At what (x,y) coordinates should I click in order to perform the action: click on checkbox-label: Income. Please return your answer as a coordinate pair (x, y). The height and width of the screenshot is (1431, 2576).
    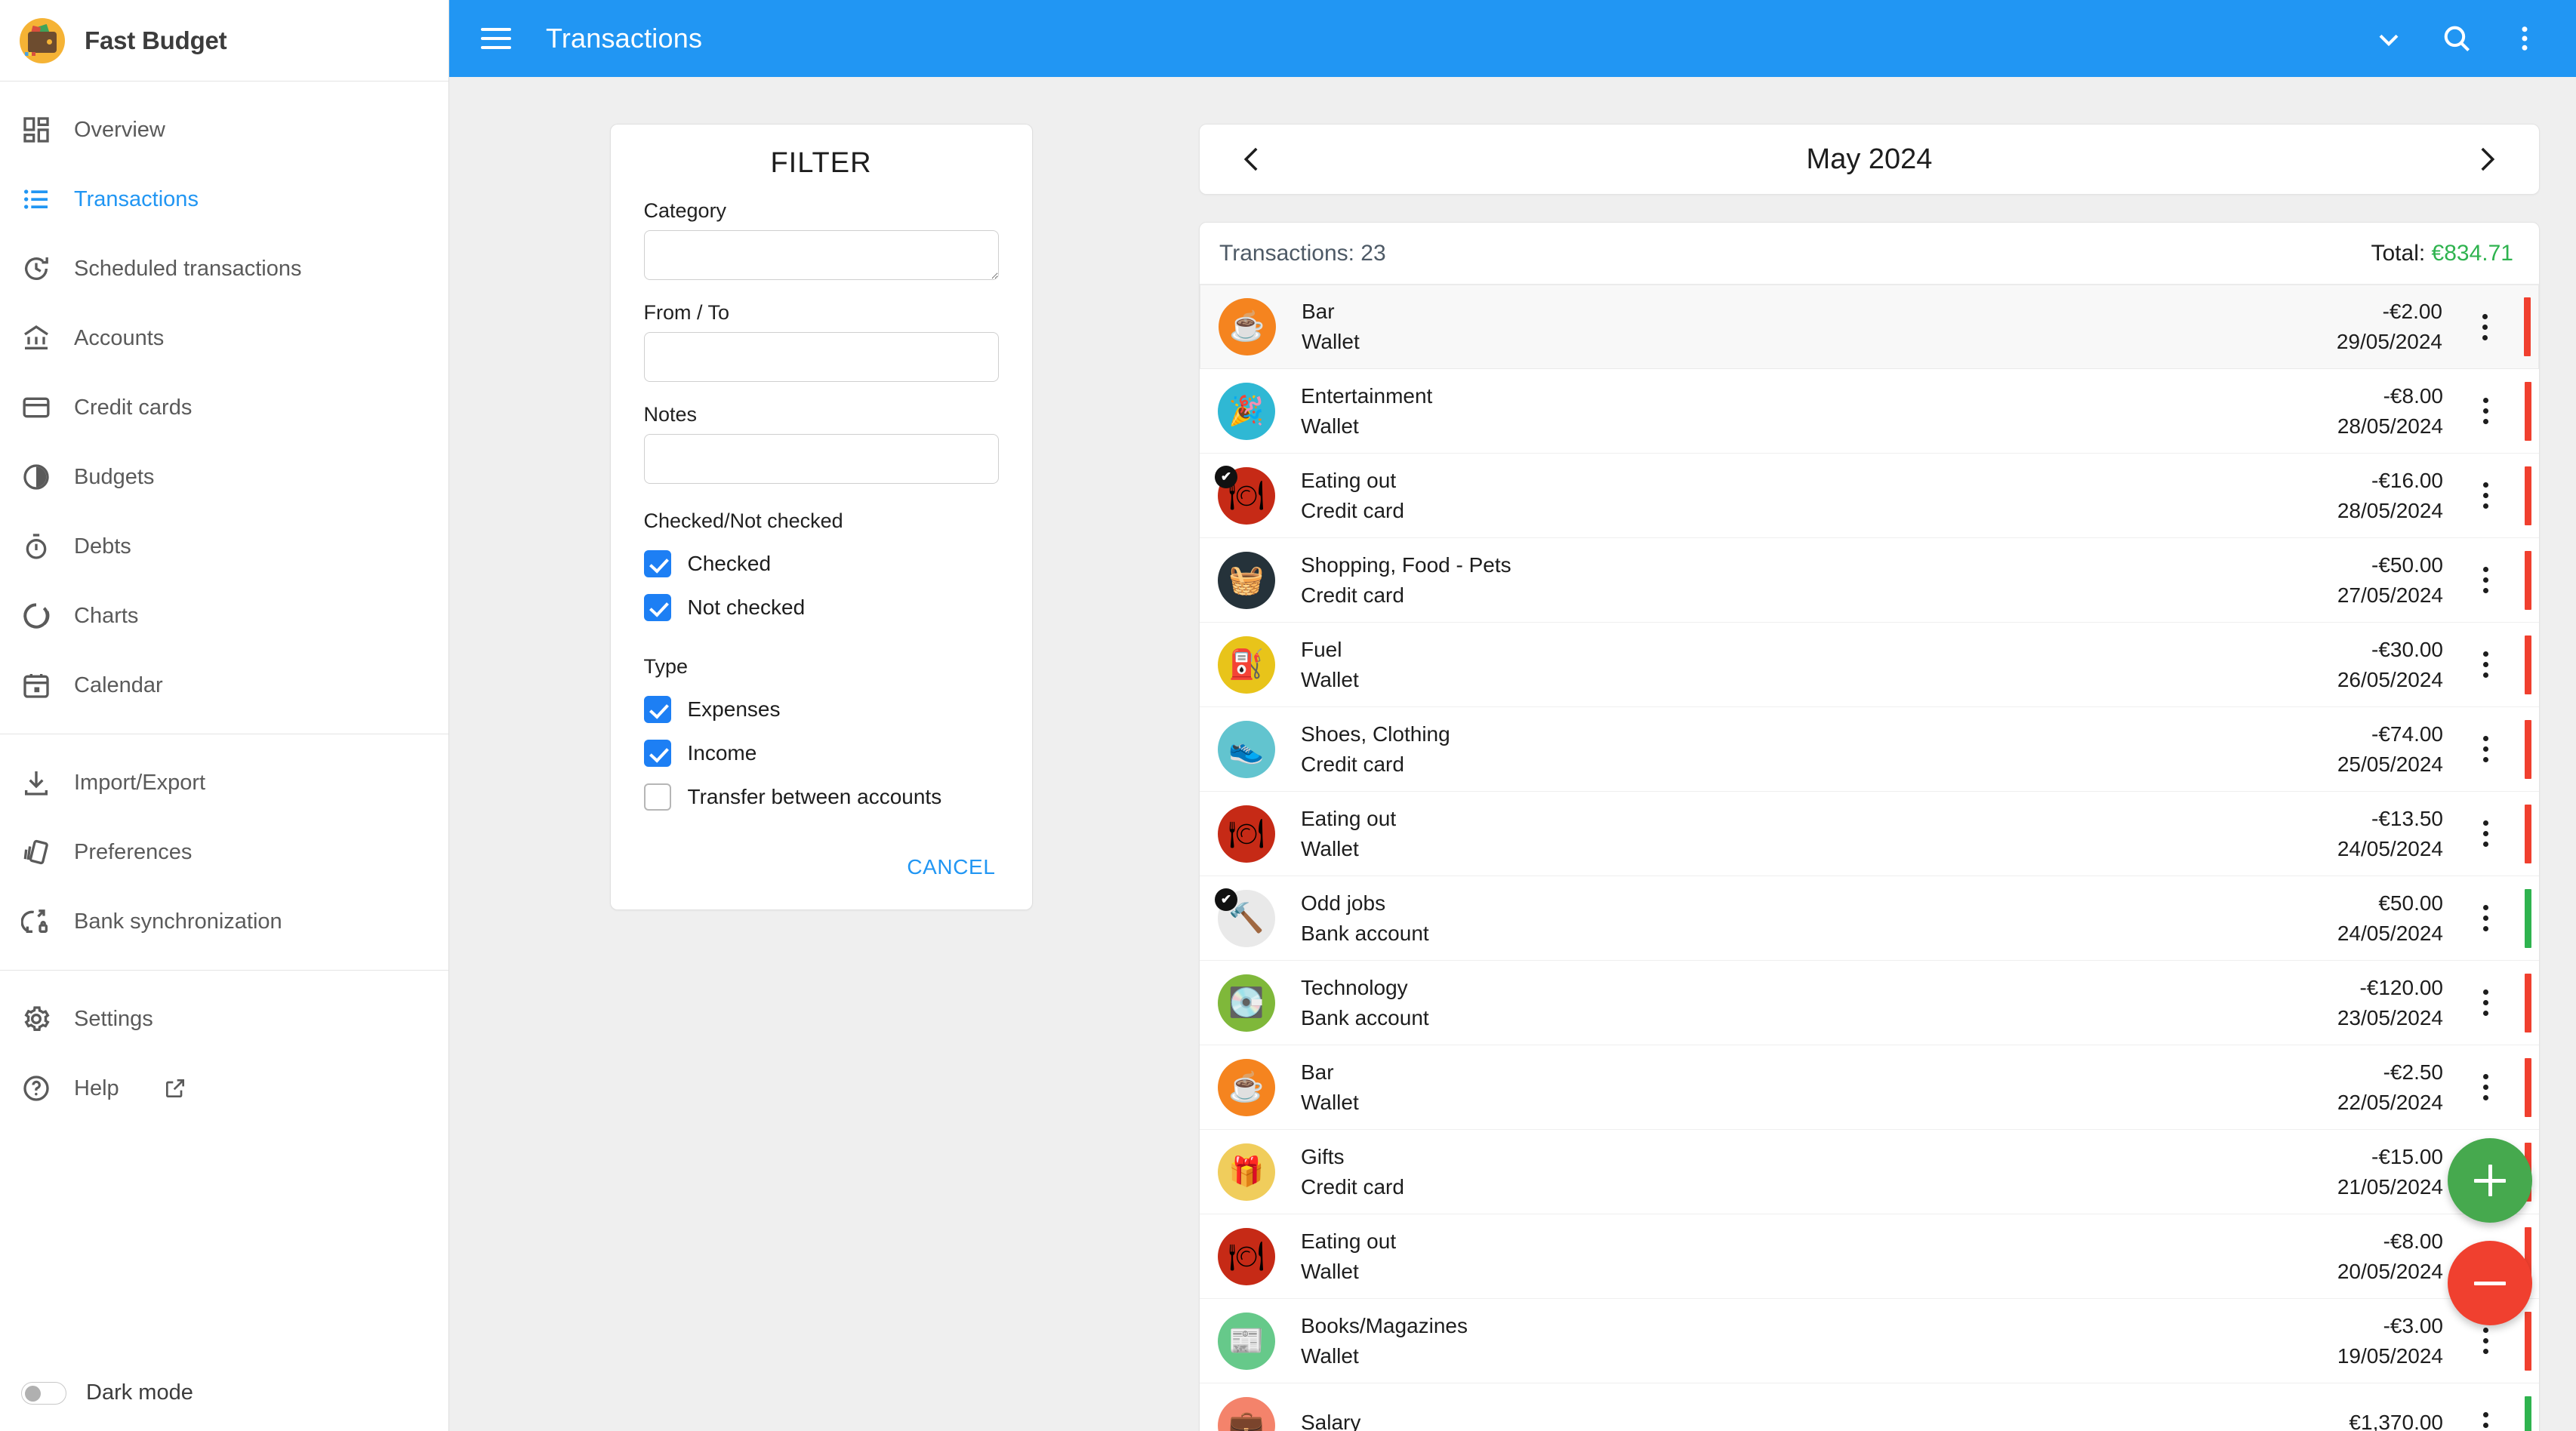
    Looking at the image, I should click on (722, 753).